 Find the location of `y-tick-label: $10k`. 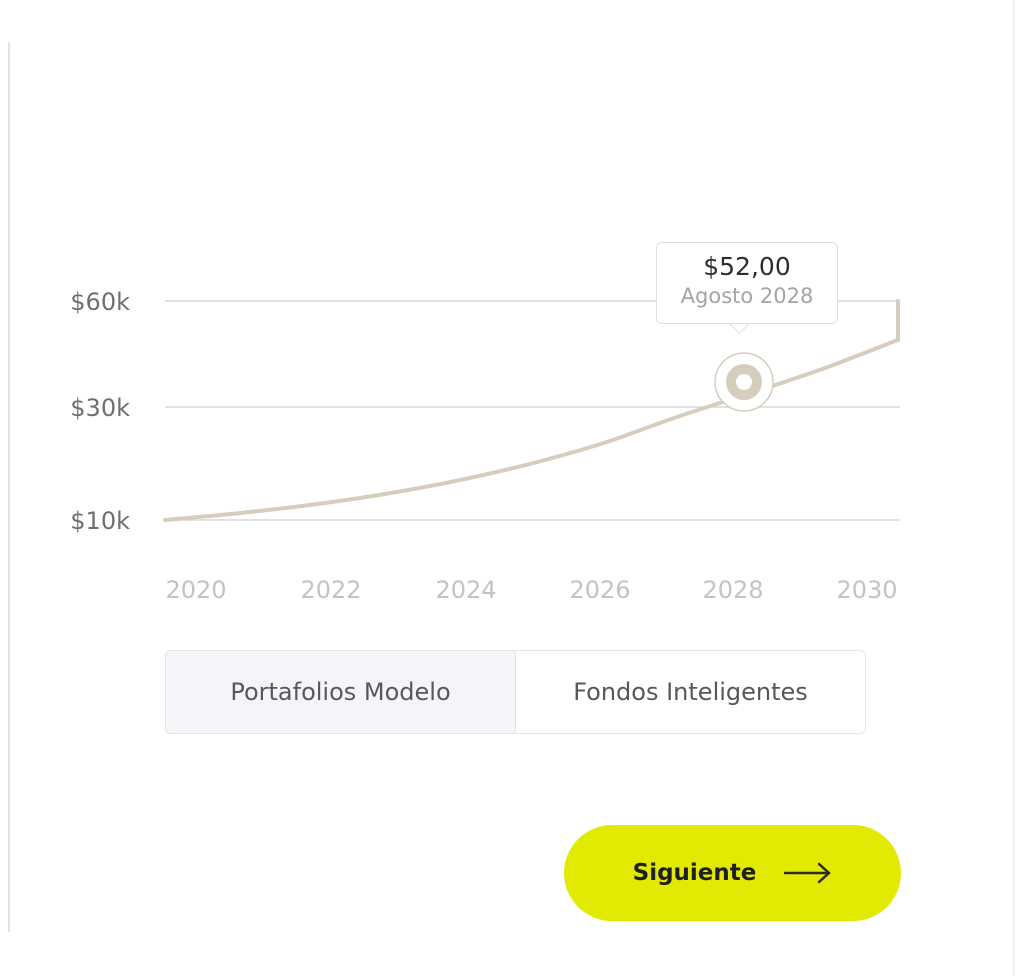

y-tick-label: $10k is located at coordinates (100, 521).